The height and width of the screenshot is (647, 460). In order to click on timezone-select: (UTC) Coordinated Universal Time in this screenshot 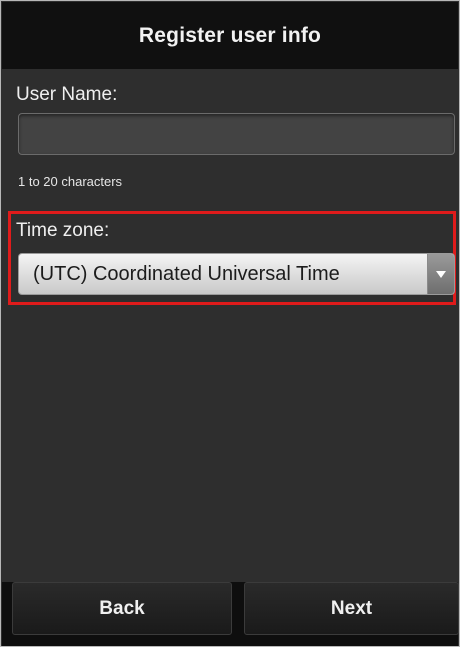, I will do `click(236, 274)`.